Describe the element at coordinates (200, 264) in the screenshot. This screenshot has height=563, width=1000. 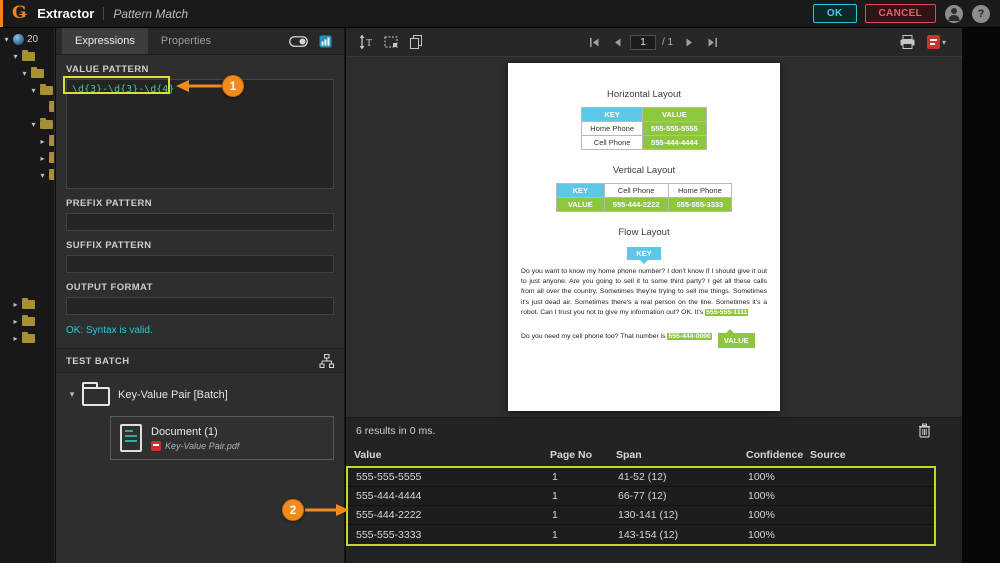
I see `suffix-pattern-input` at that location.